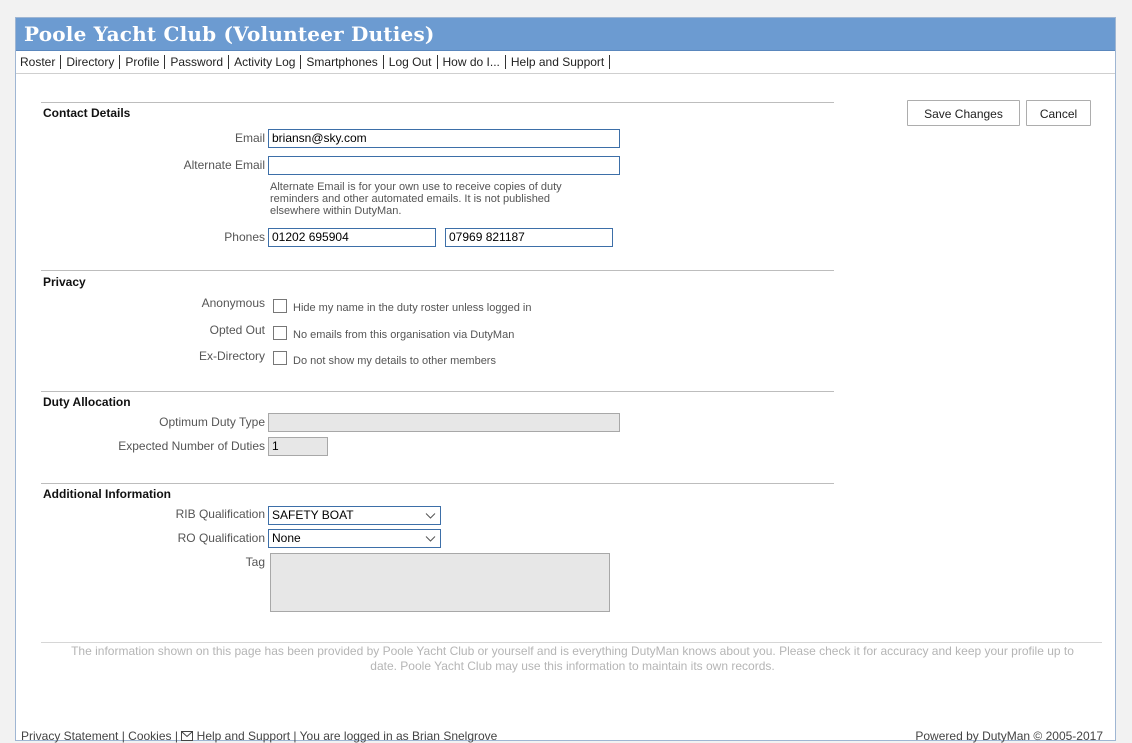 This screenshot has width=1132, height=743. I want to click on nav-help-and-support: Help and Support, so click(558, 62).